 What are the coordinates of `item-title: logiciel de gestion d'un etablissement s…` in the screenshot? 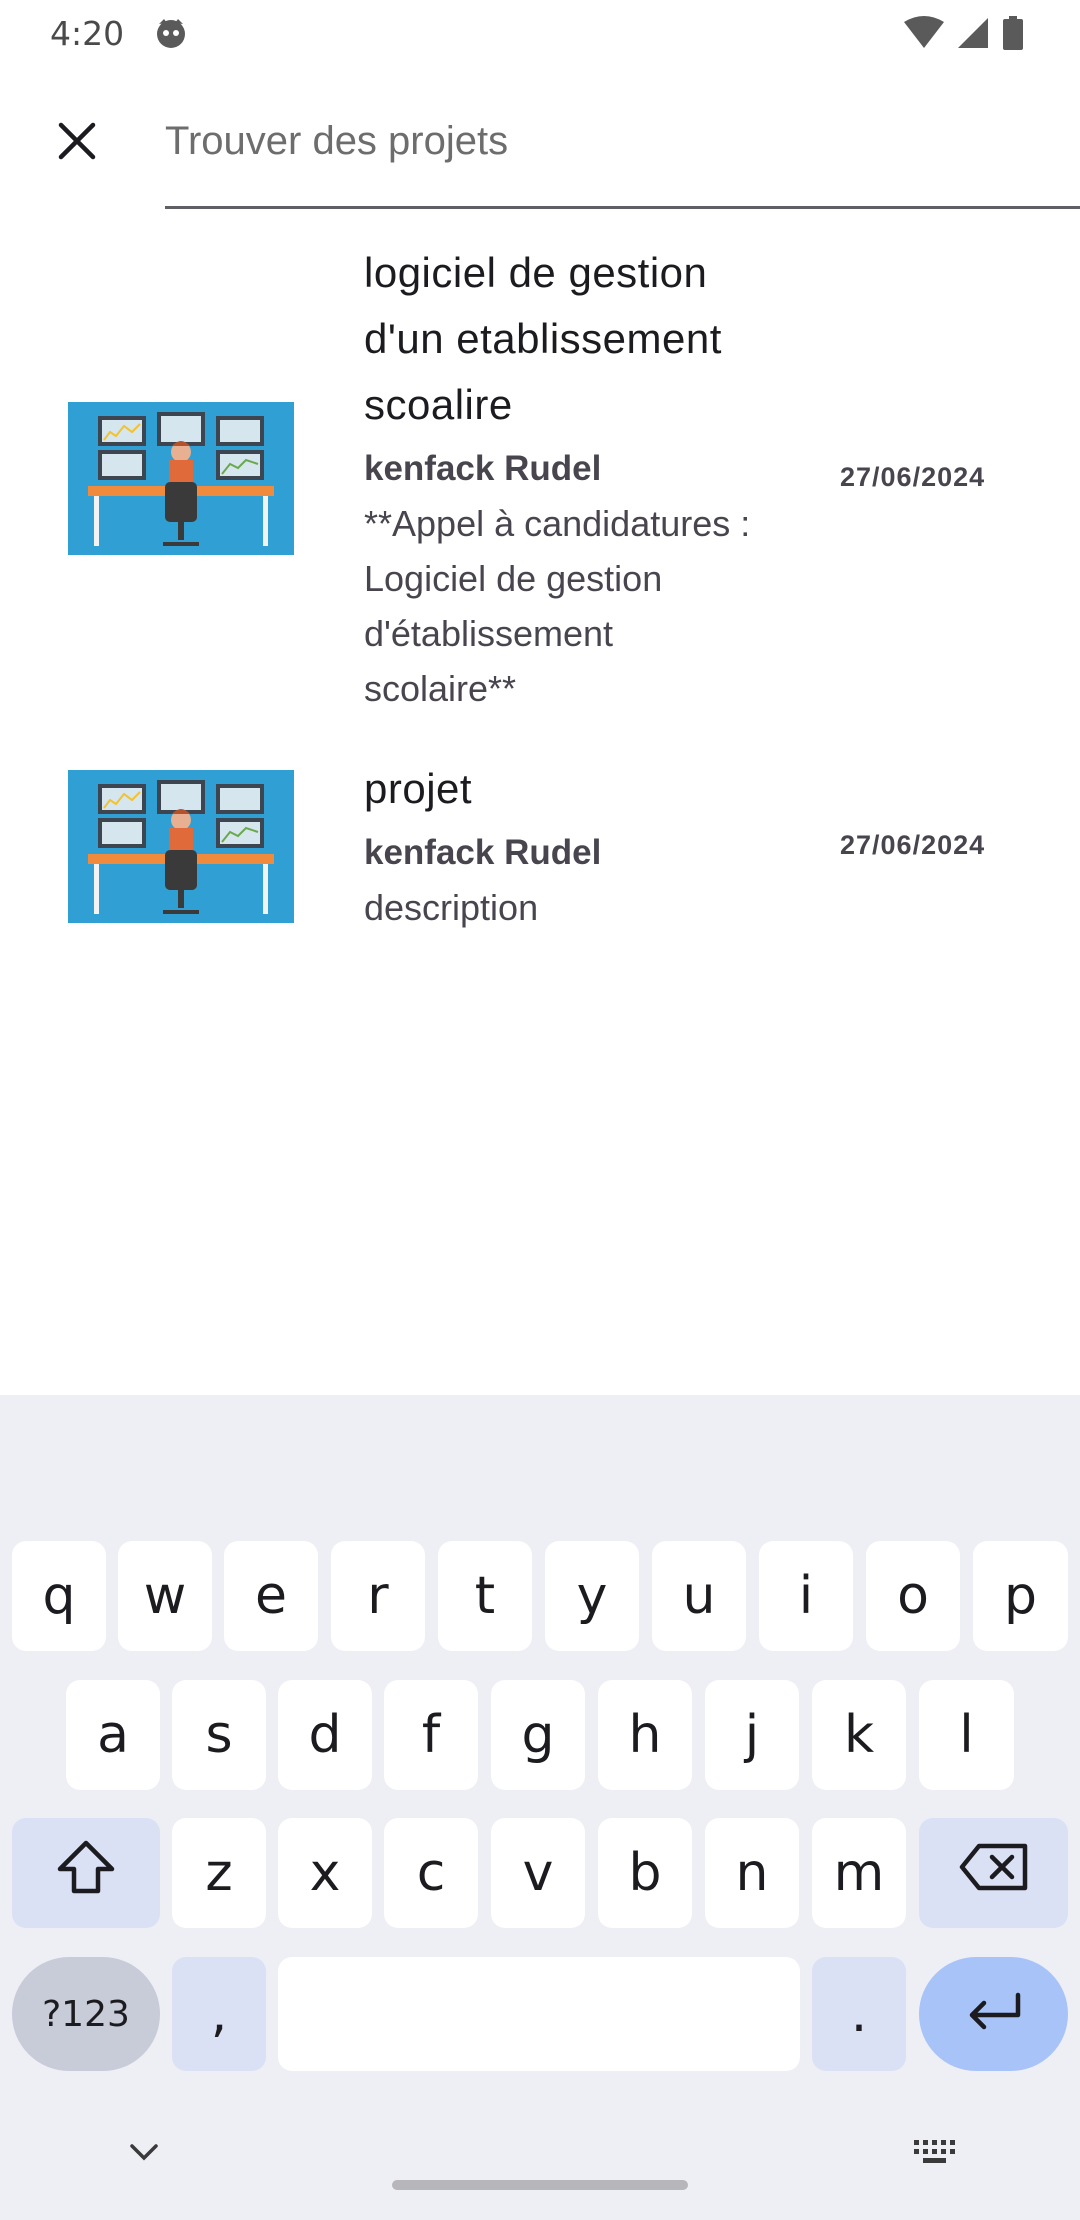 It's located at (584, 339).